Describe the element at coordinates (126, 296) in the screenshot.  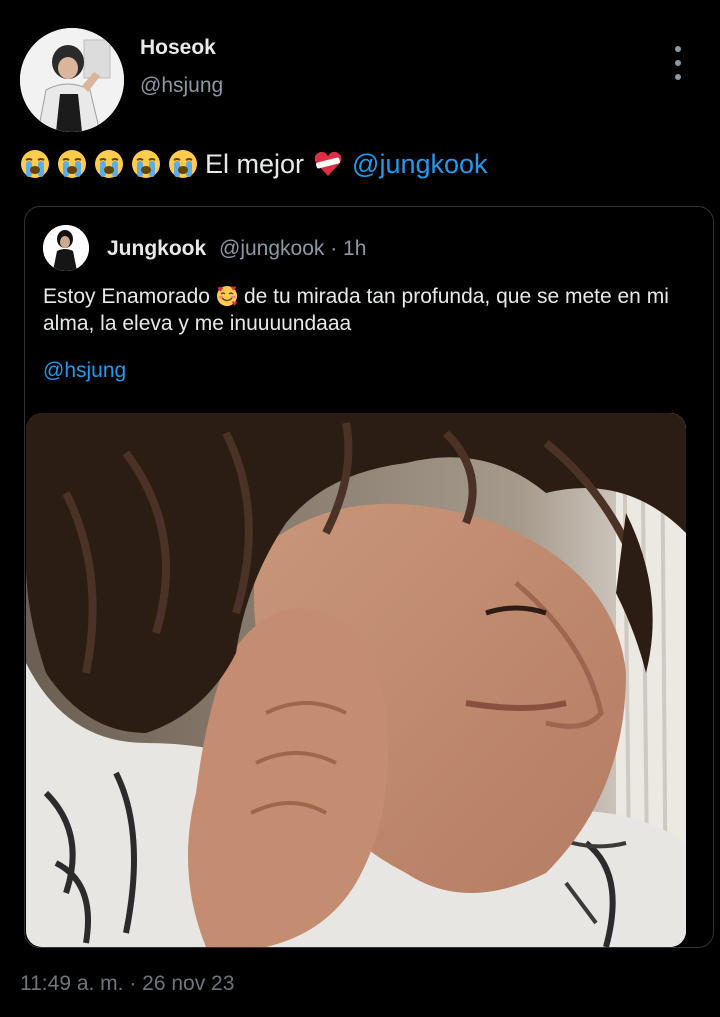
I see `quoted-text-part-1: Estoy Enamorado` at that location.